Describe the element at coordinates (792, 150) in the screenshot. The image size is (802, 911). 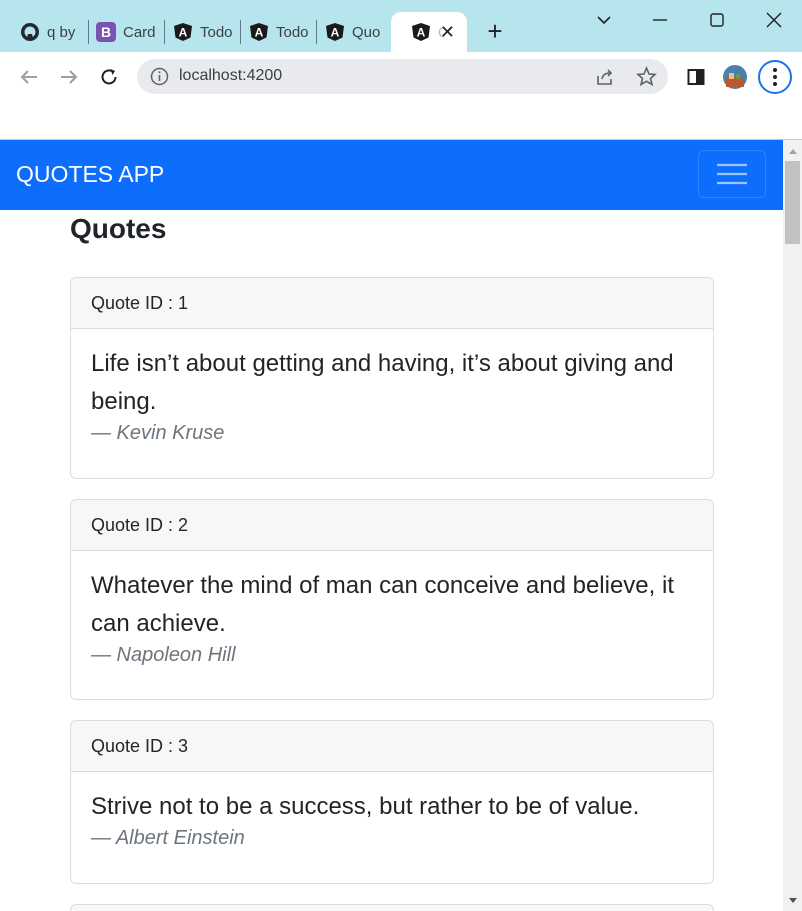
I see `scroll-up-arrow-icon` at that location.